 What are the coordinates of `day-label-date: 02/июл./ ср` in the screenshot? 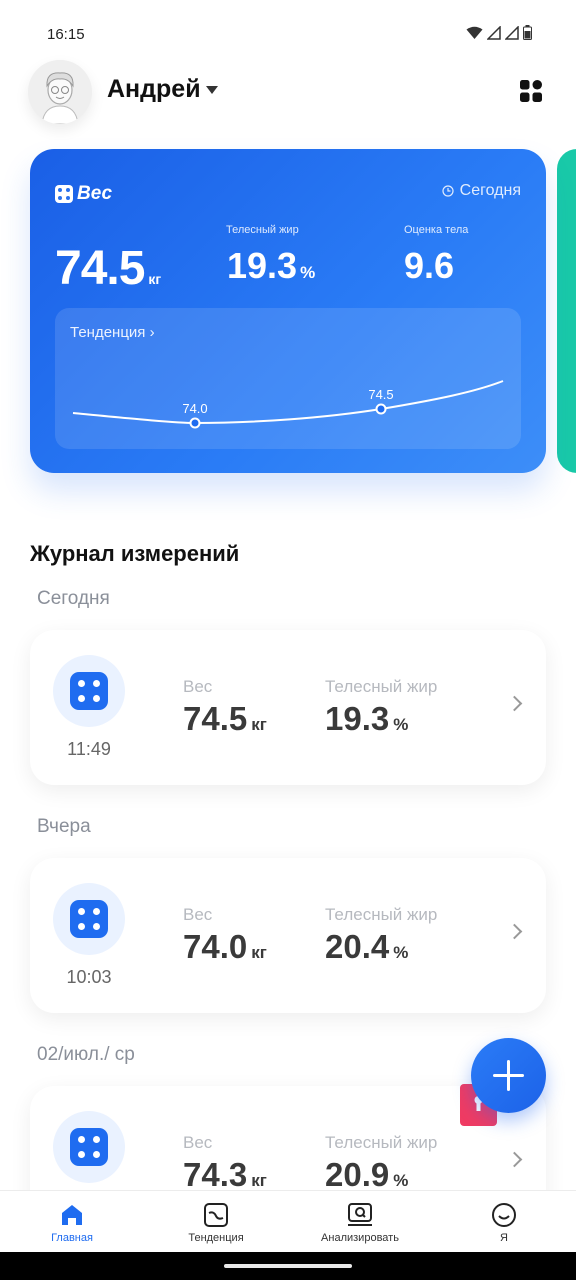 It's located at (86, 1054).